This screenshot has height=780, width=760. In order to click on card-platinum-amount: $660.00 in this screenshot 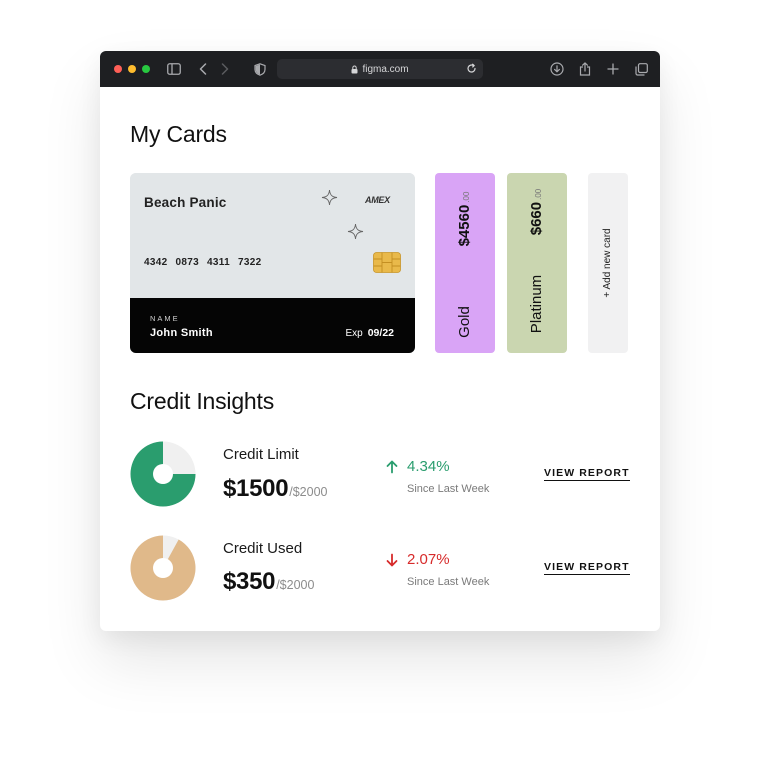, I will do `click(537, 218)`.